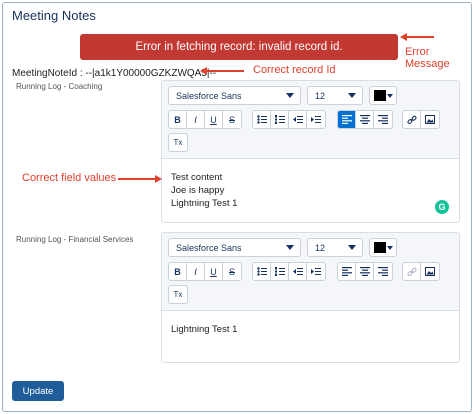 The width and height of the screenshot is (474, 414). I want to click on content-line: Joe is happy, so click(198, 190).